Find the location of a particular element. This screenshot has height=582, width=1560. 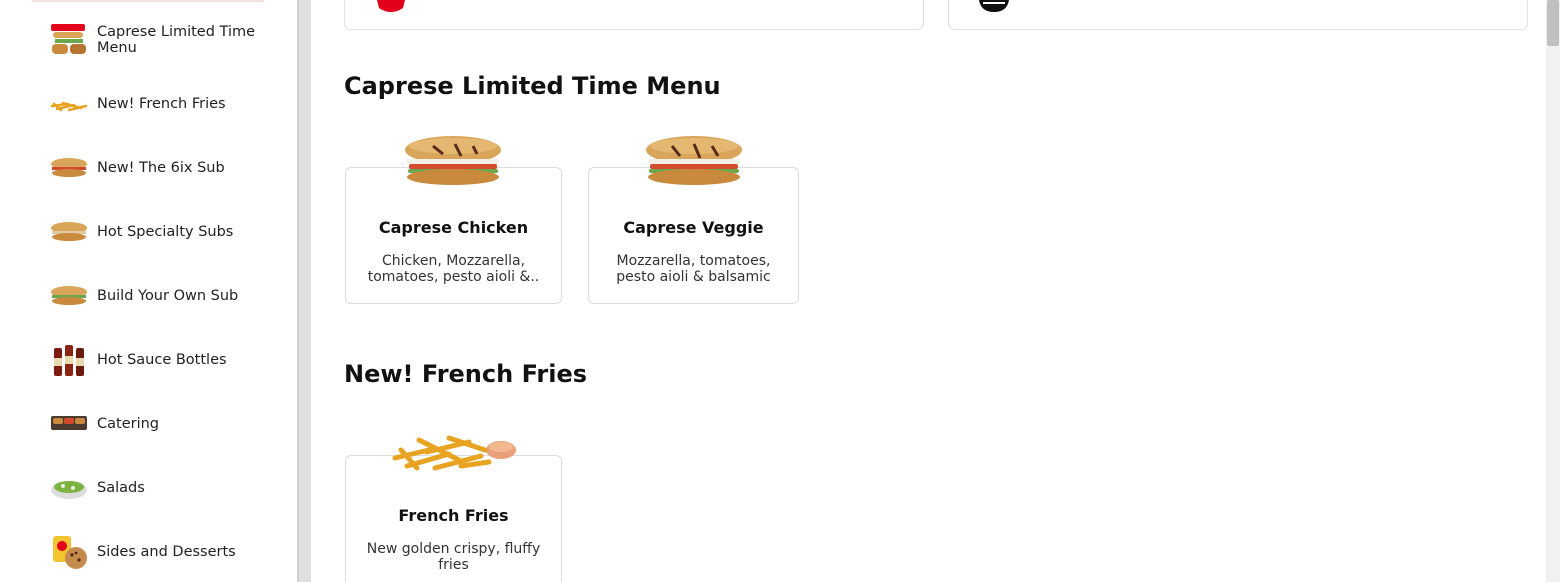

caprese-chicken-sub-image is located at coordinates (453, 163).